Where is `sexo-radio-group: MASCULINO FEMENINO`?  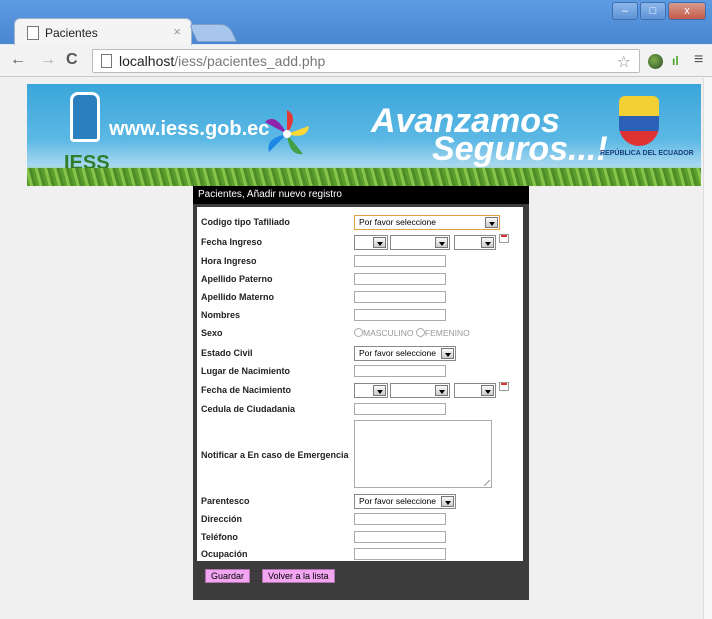
sexo-radio-group: MASCULINO FEMENINO is located at coordinates (412, 333).